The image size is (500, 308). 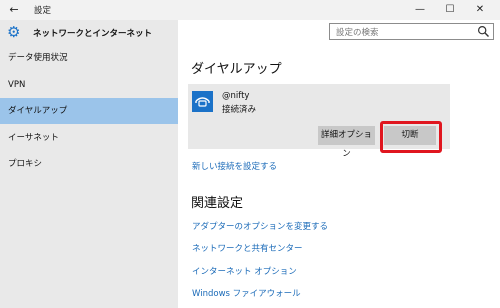 What do you see at coordinates (89, 85) in the screenshot?
I see `sidebar-item-vpn: VPN` at bounding box center [89, 85].